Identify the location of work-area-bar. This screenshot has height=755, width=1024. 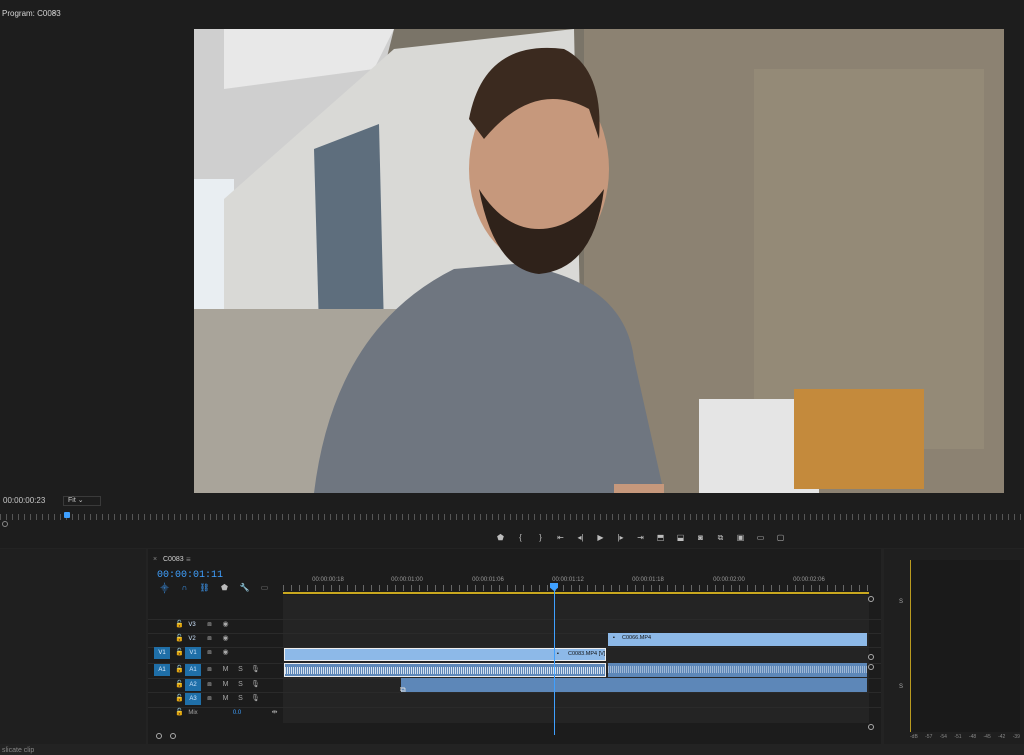
(576, 593).